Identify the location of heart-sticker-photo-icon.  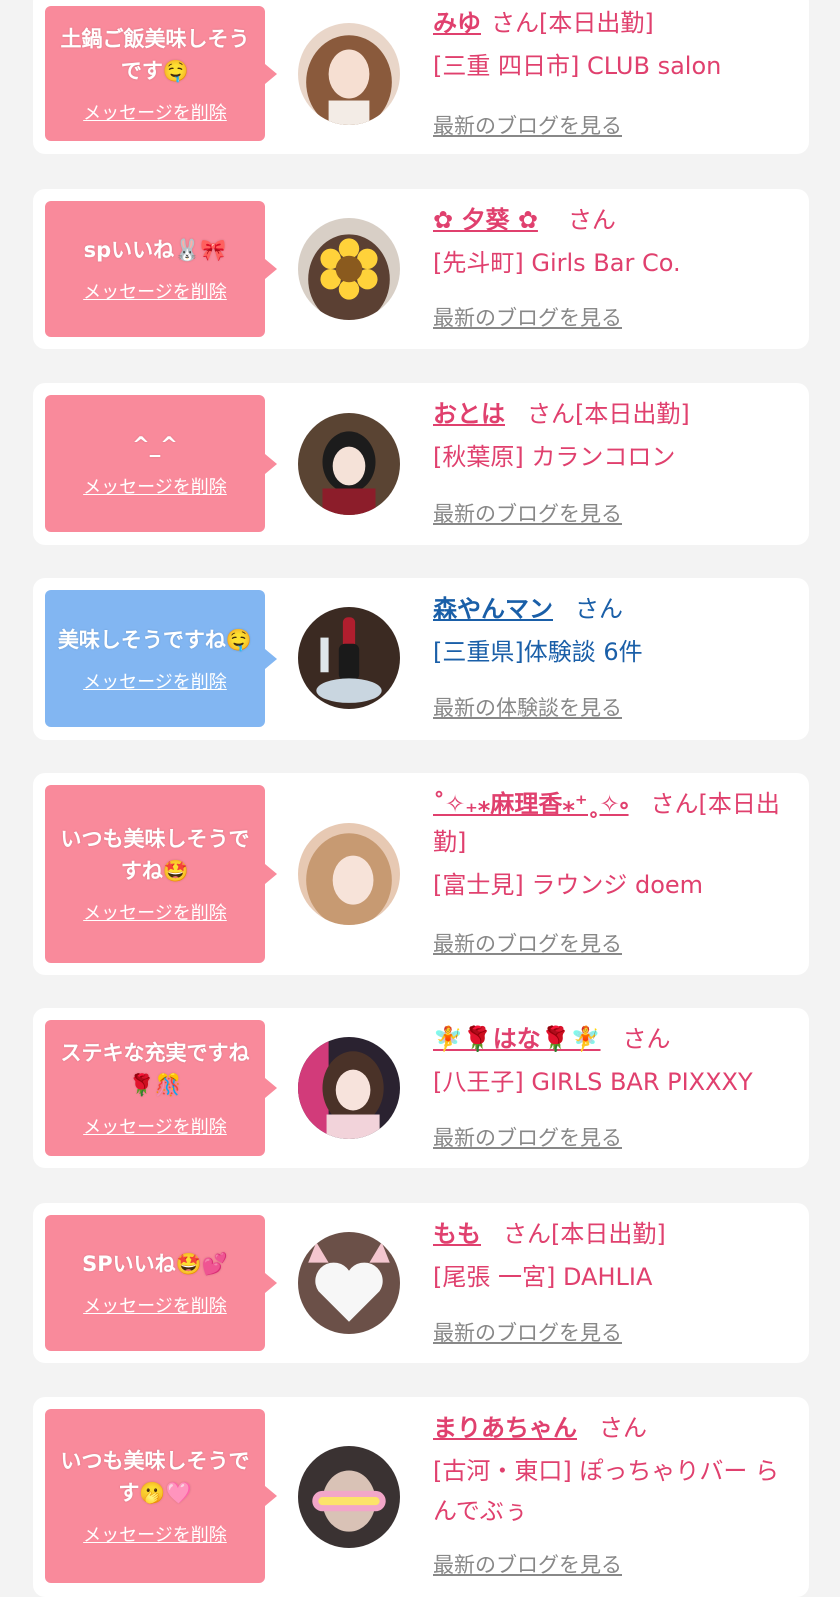
(349, 1283).